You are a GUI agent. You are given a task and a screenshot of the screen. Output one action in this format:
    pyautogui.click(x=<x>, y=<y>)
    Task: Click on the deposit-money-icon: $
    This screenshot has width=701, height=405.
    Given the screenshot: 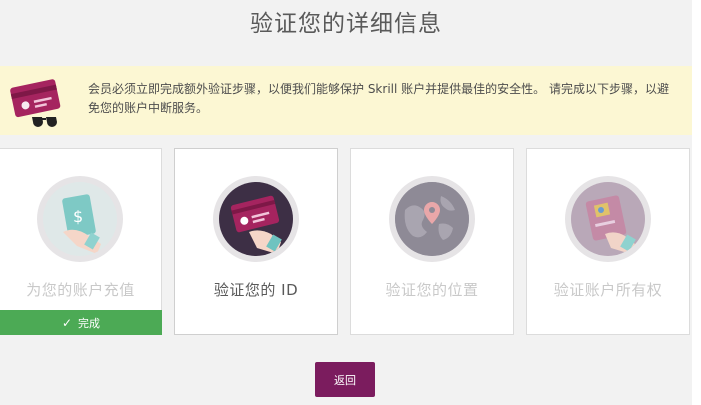 What is the action you would take?
    pyautogui.click(x=81, y=224)
    